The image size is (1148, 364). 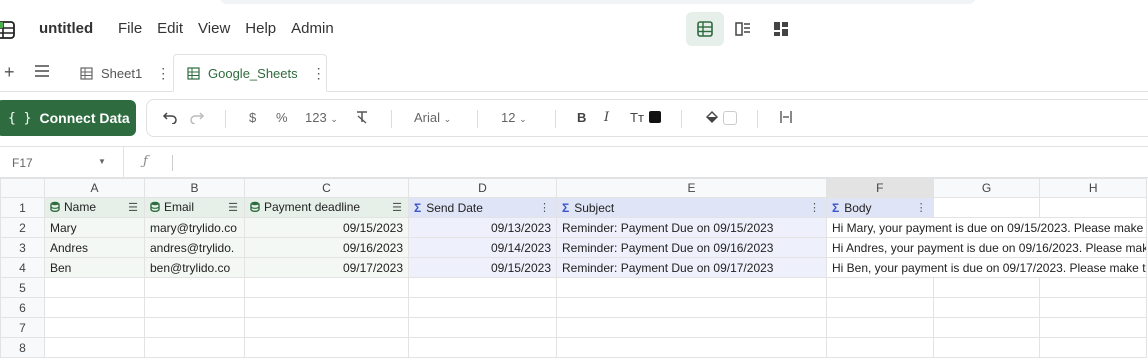 I want to click on cell-email: andres@trylido., so click(x=194, y=247).